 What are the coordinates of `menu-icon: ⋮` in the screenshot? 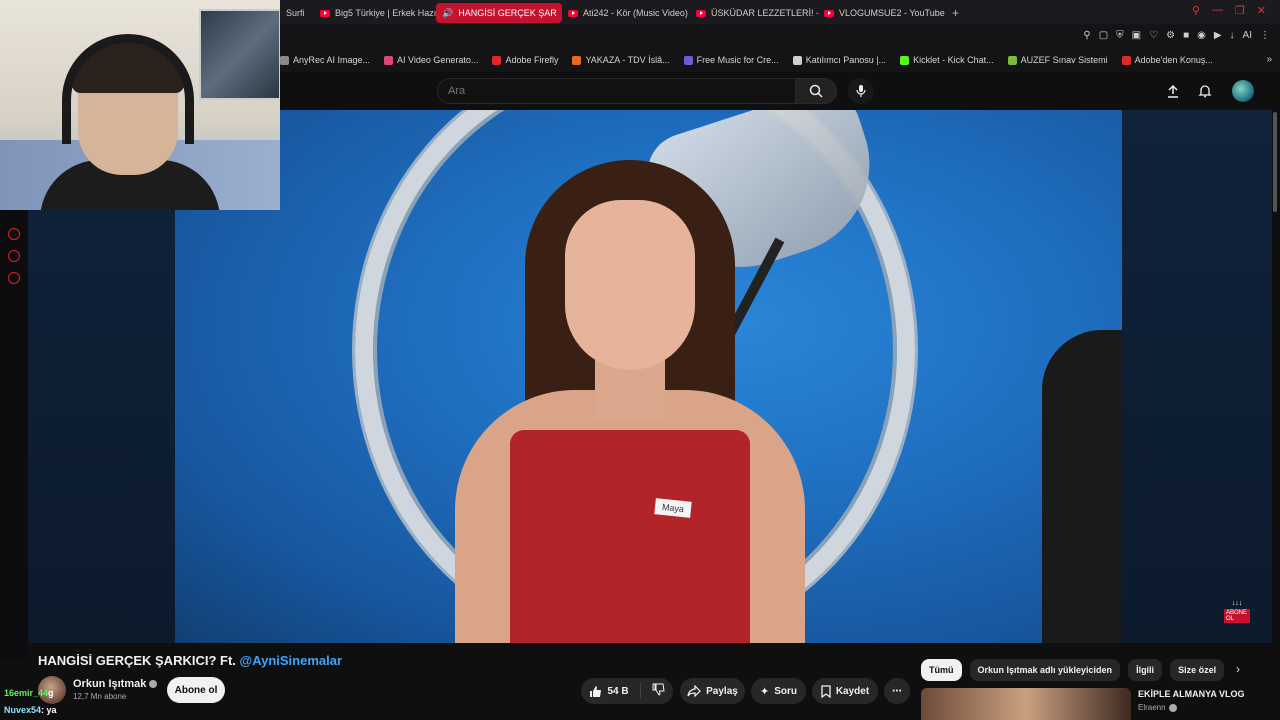 It's located at (1265, 35).